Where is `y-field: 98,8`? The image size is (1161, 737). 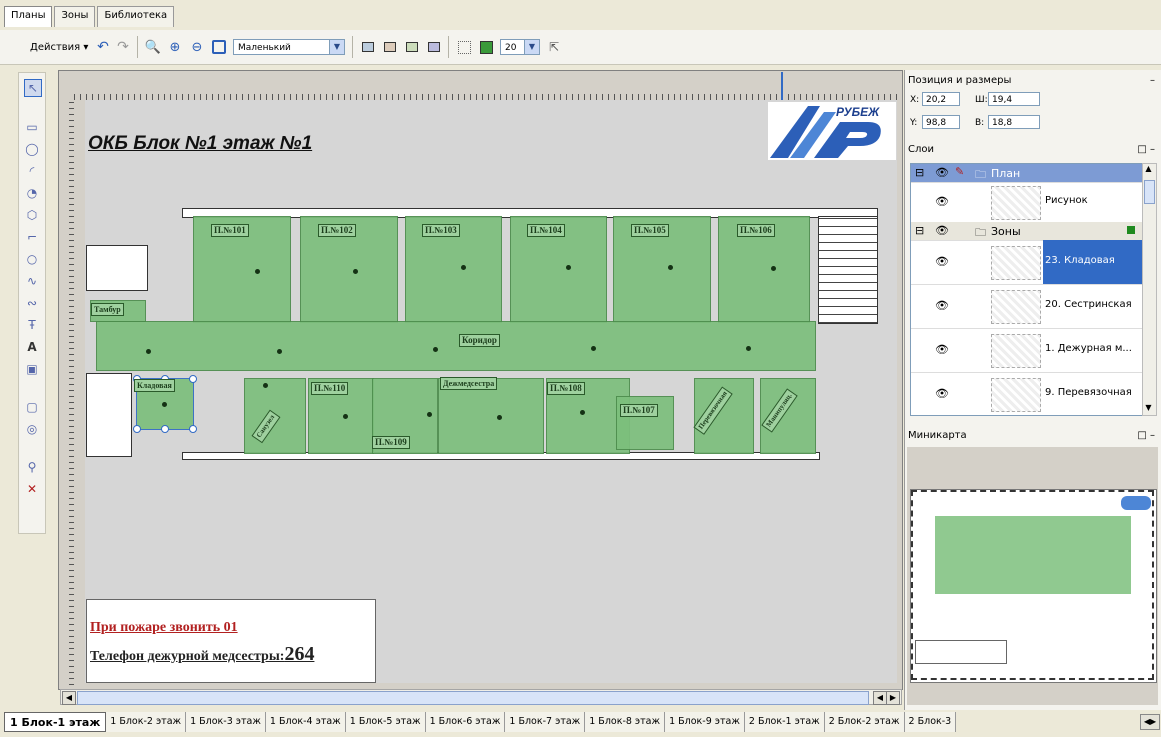 y-field: 98,8 is located at coordinates (941, 122).